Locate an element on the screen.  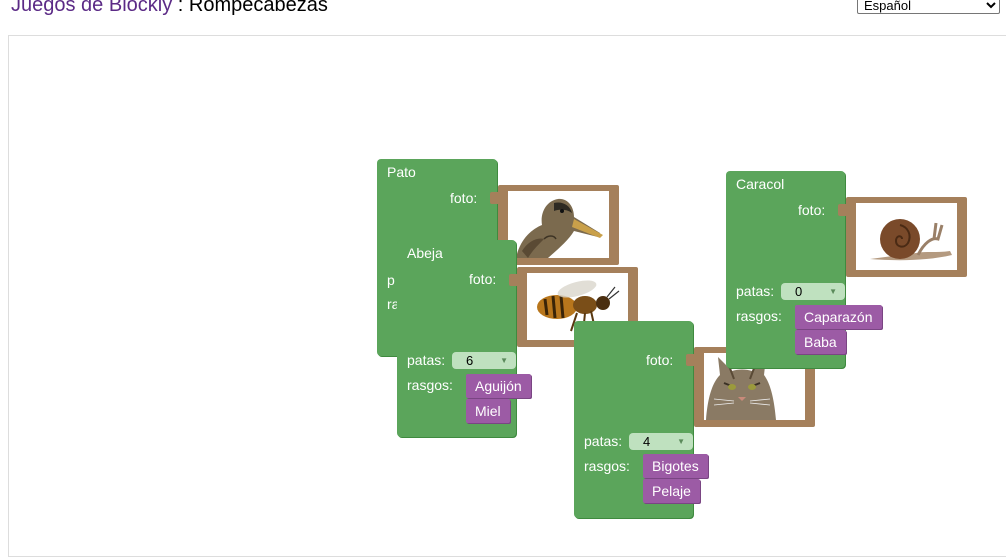
animal-name-label: Caracol is located at coordinates (760, 184).